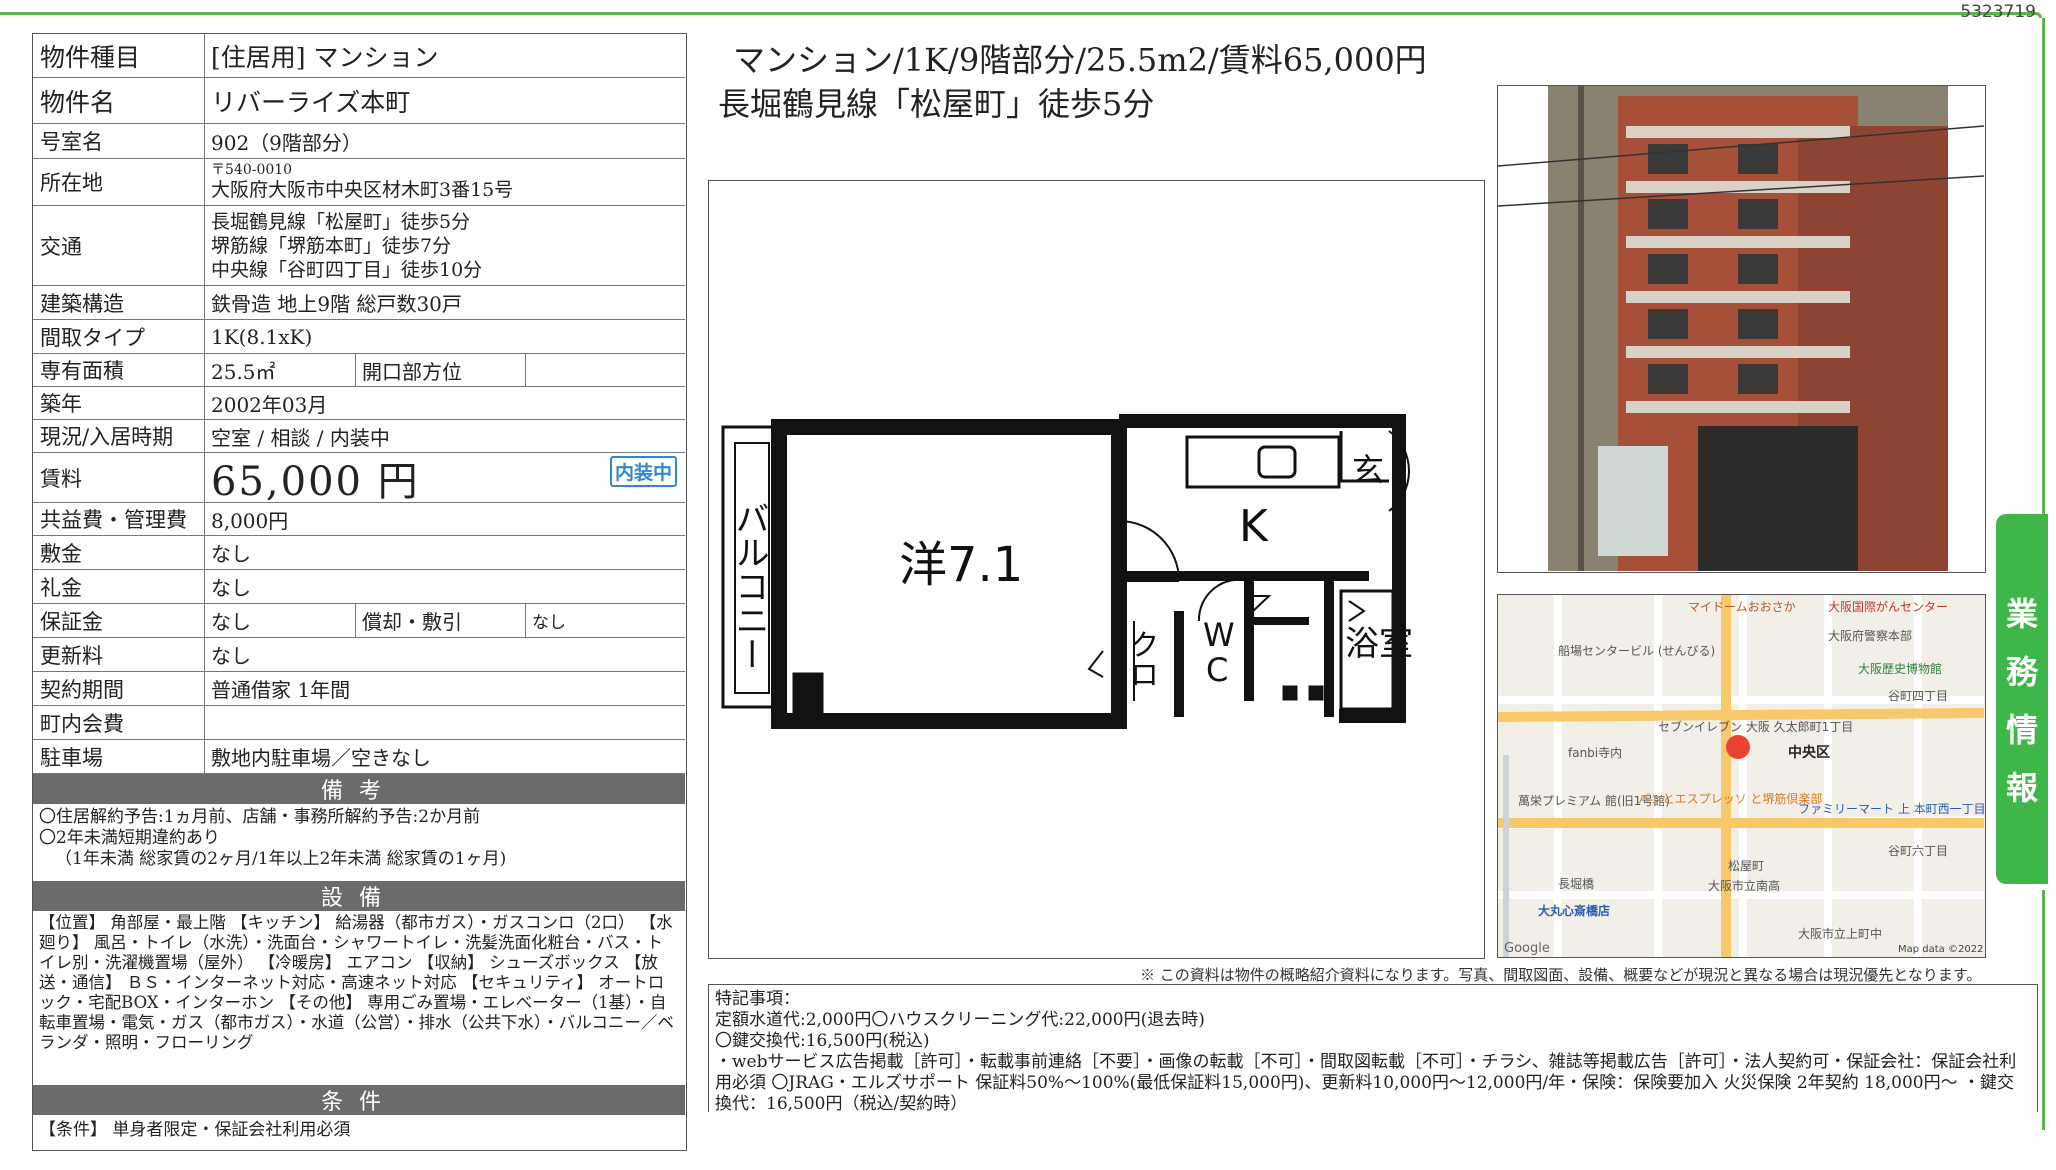 This screenshot has height=1170, width=2056. I want to click on label-wc-w: W, so click(1219, 635).